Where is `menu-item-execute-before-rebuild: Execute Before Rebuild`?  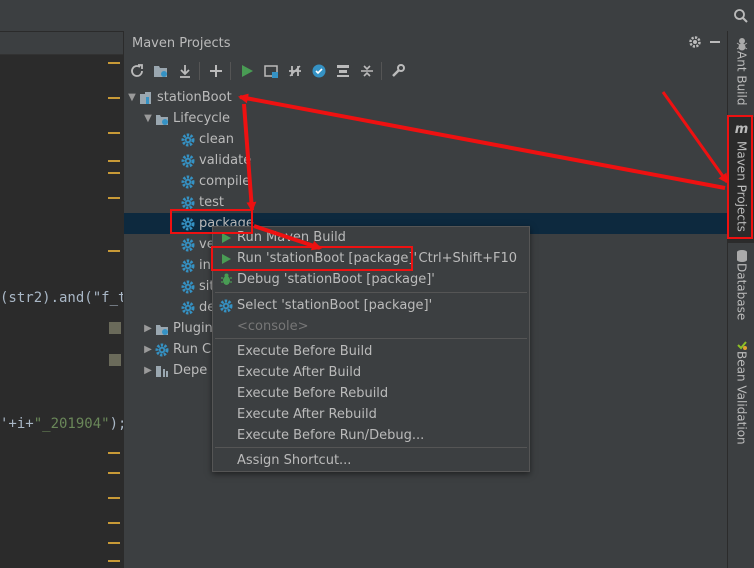 menu-item-execute-before-rebuild: Execute Before Rebuild is located at coordinates (371, 393).